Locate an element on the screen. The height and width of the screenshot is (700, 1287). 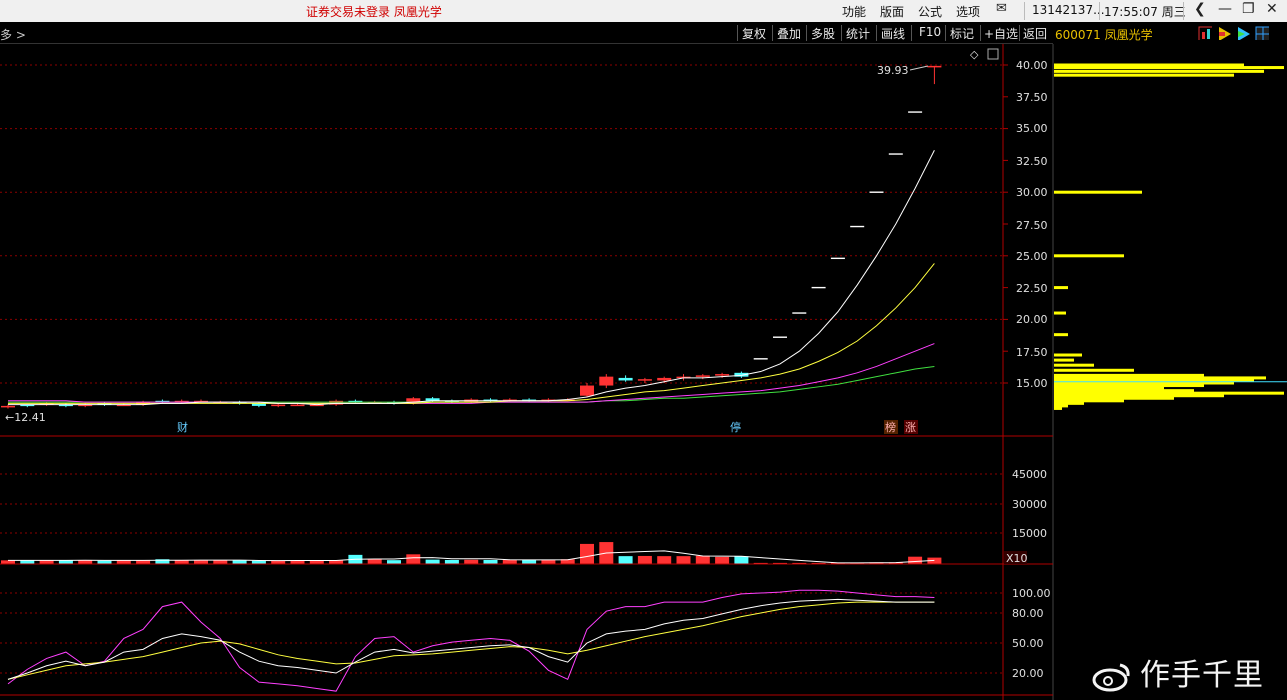
restore-icon: ❐ is located at coordinates (1248, 9).